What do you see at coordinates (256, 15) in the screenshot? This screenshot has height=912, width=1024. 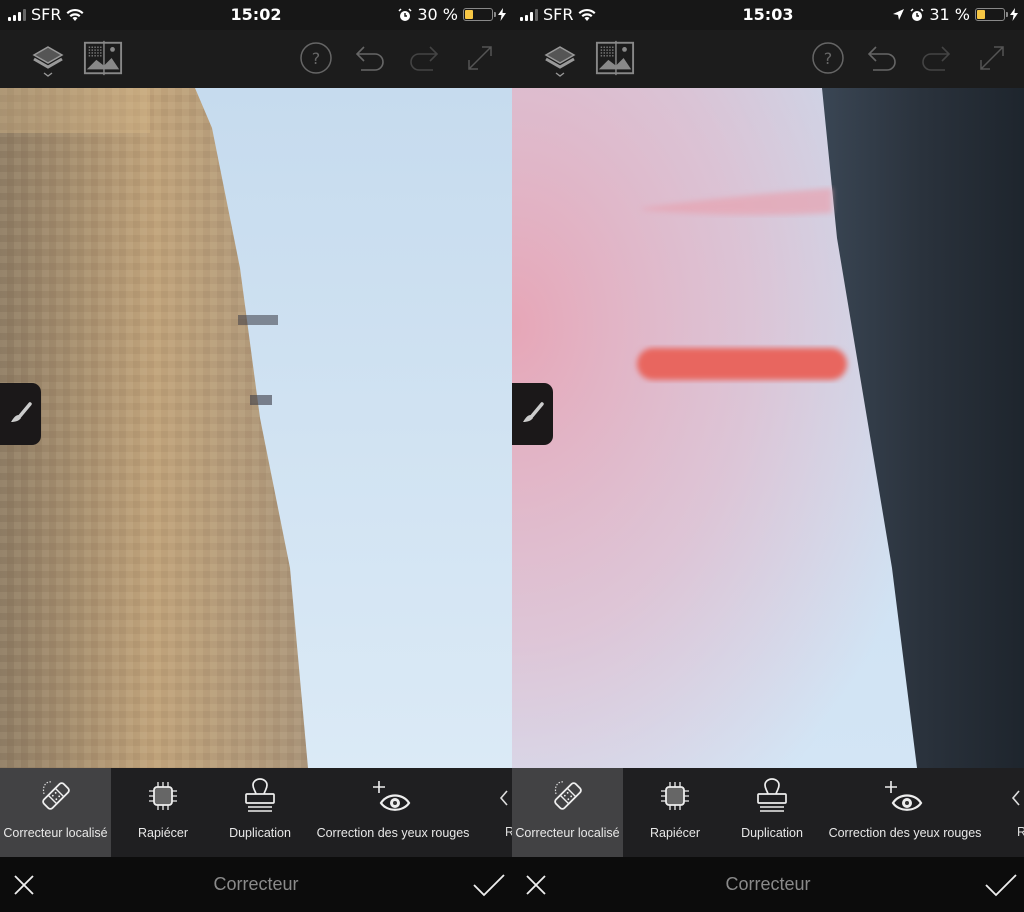 I see `status-bar: SFR 15:02 30 %` at bounding box center [256, 15].